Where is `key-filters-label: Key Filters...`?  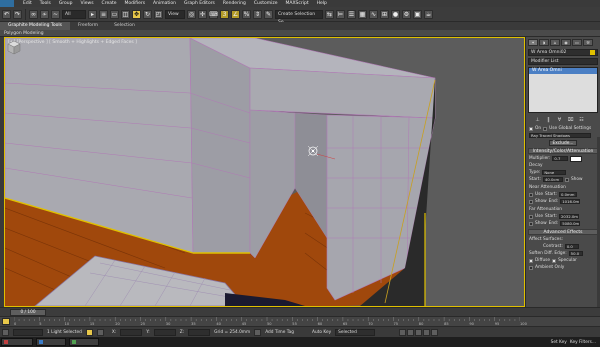 key-filters-label: Key Filters... is located at coordinates (583, 342).